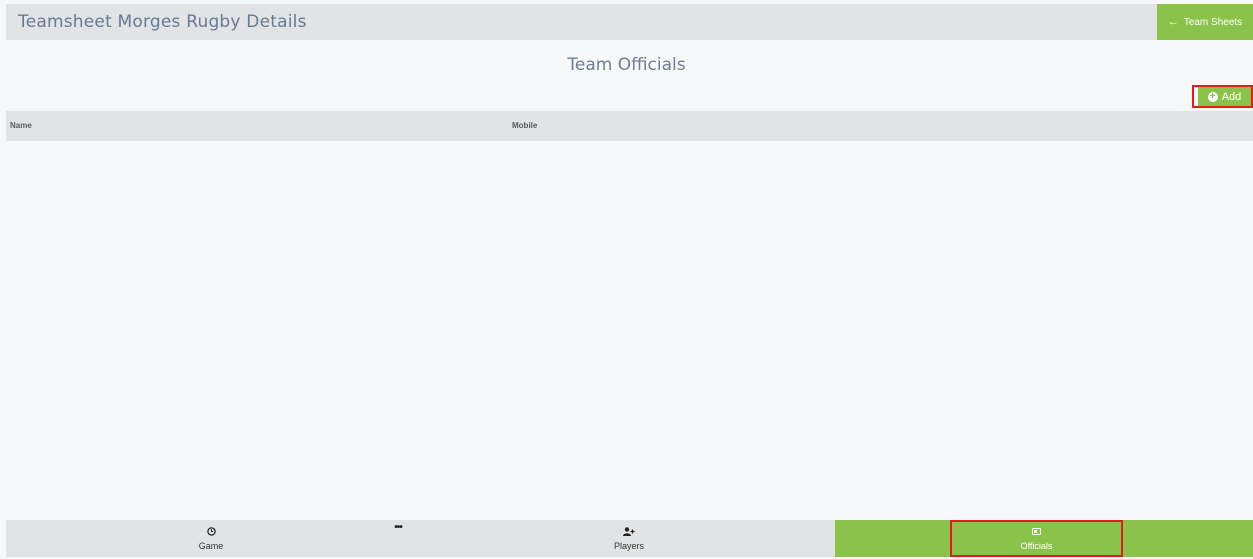  What do you see at coordinates (626, 65) in the screenshot?
I see `section-title: Team Officials` at bounding box center [626, 65].